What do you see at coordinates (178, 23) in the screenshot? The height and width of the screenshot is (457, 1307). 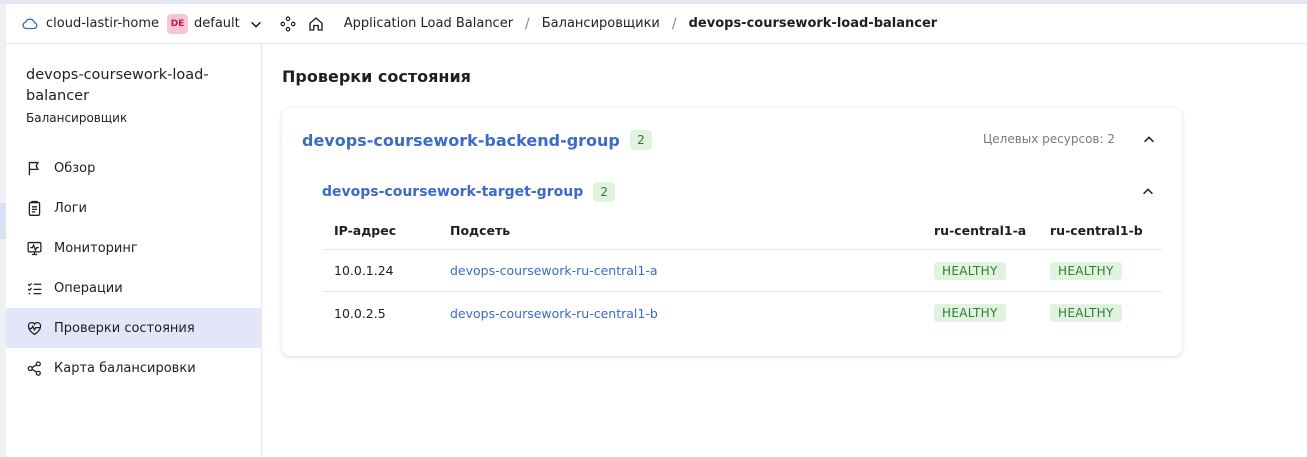 I see `folder-badge: DE` at bounding box center [178, 23].